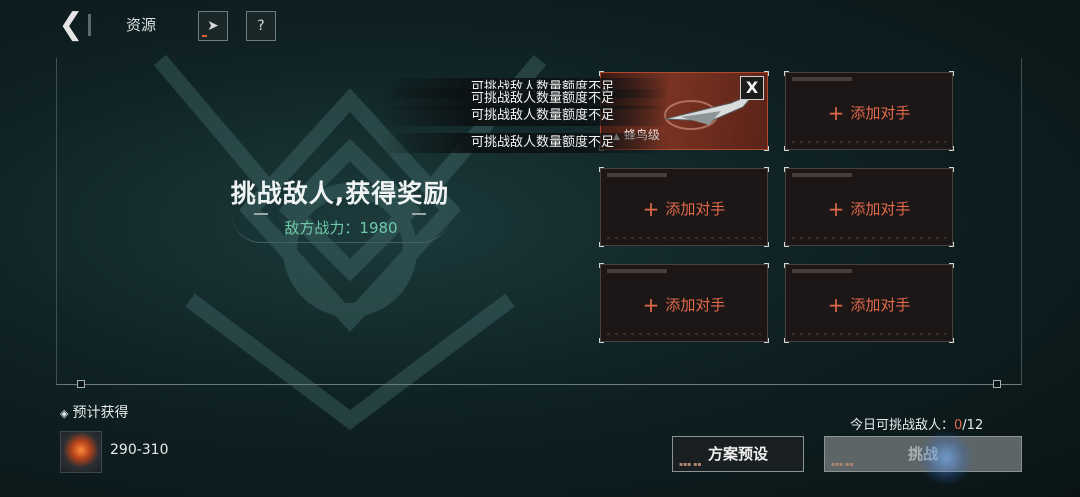  I want to click on enemy-power-value: 1980, so click(378, 228).